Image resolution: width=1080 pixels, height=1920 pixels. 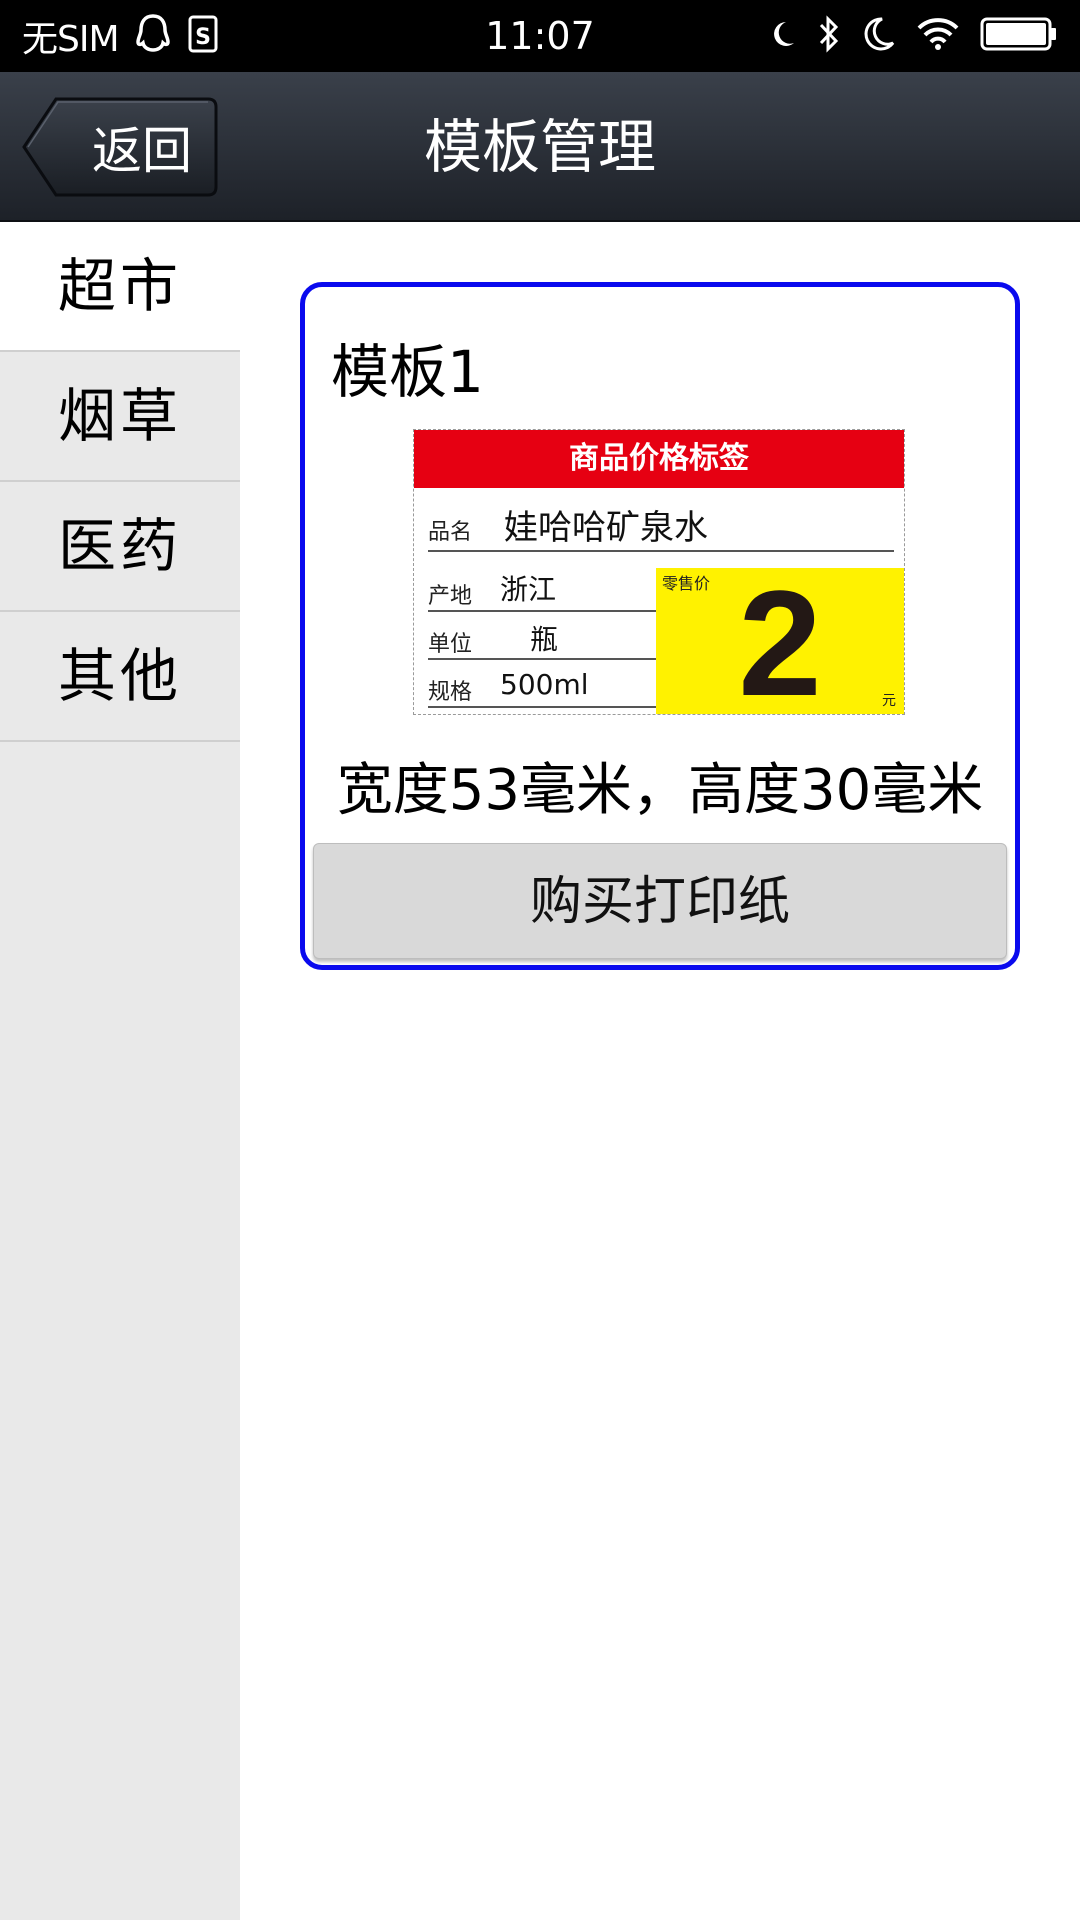 I want to click on buy-paper-button: 购买打印纸, so click(x=660, y=901).